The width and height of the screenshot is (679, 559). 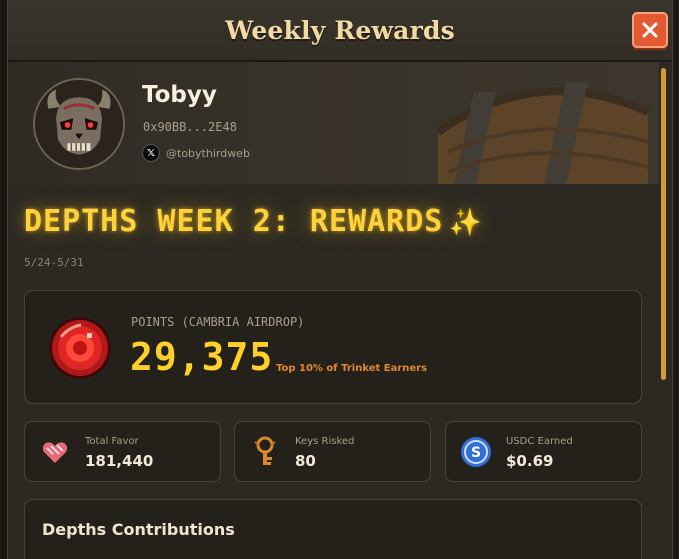 What do you see at coordinates (305, 461) in the screenshot?
I see `stat-value: 80` at bounding box center [305, 461].